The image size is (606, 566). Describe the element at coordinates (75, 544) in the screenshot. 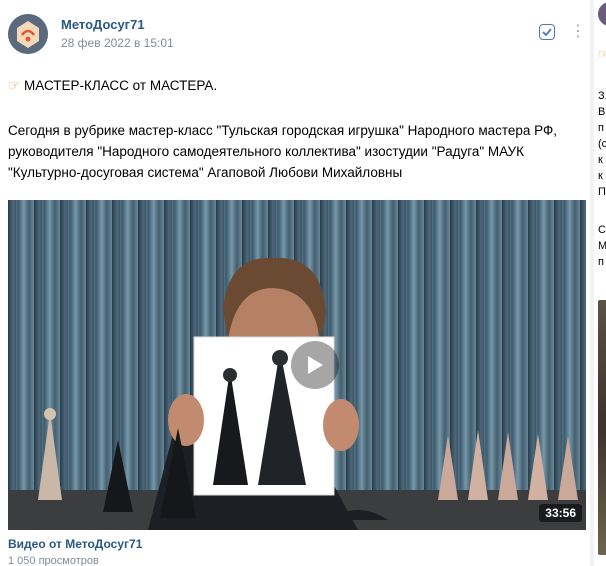

I see `video-title-link: Видео от МетоДосуг71` at that location.